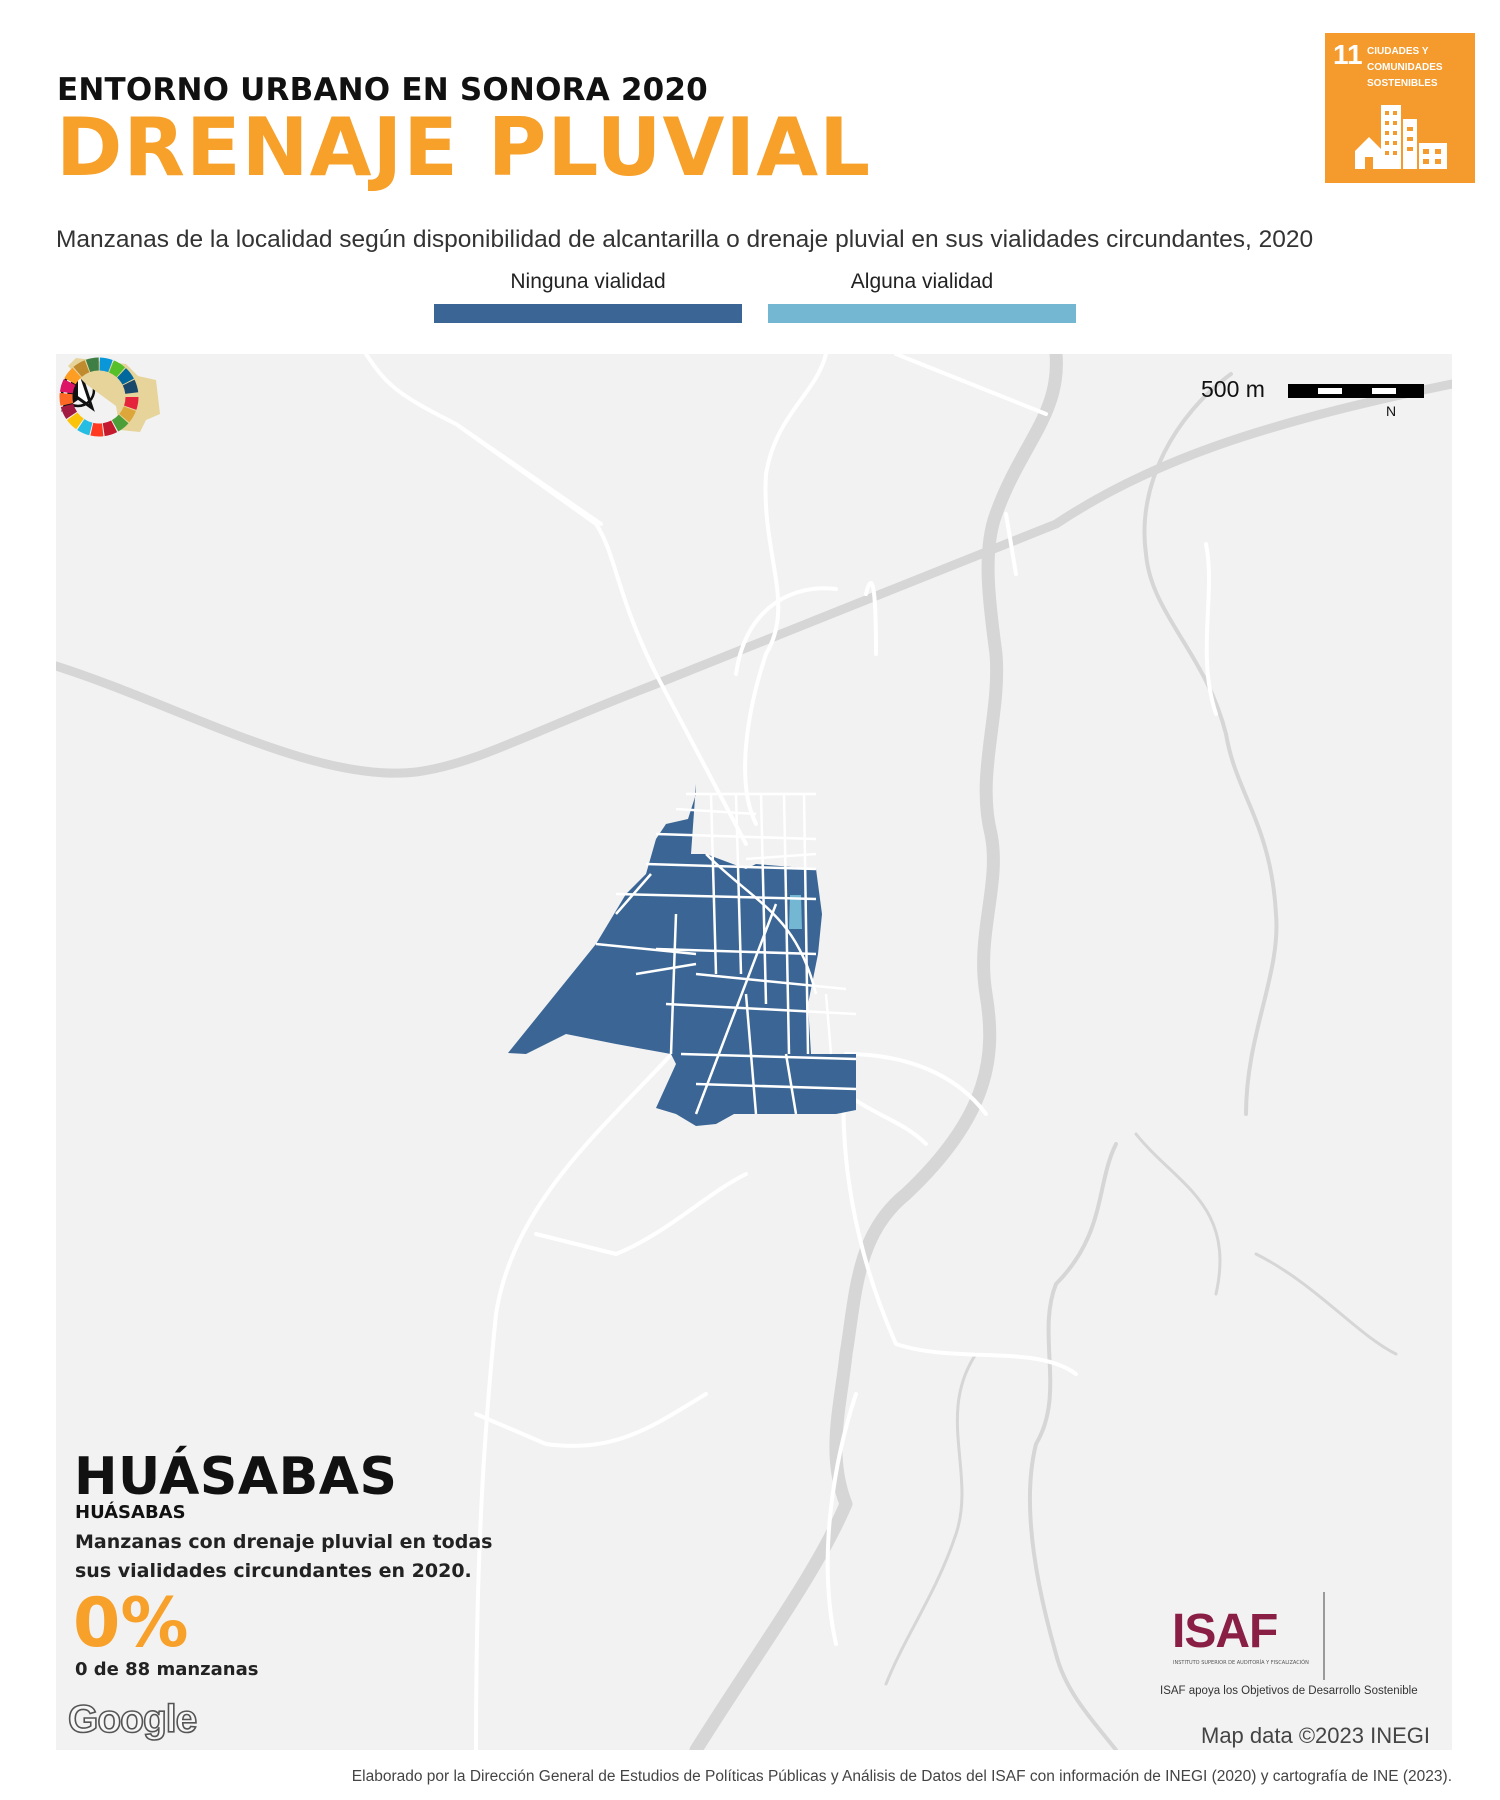 This screenshot has height=1800, width=1500. What do you see at coordinates (588, 296) in the screenshot?
I see `legend-item-ninguna: Ninguna vialidad` at bounding box center [588, 296].